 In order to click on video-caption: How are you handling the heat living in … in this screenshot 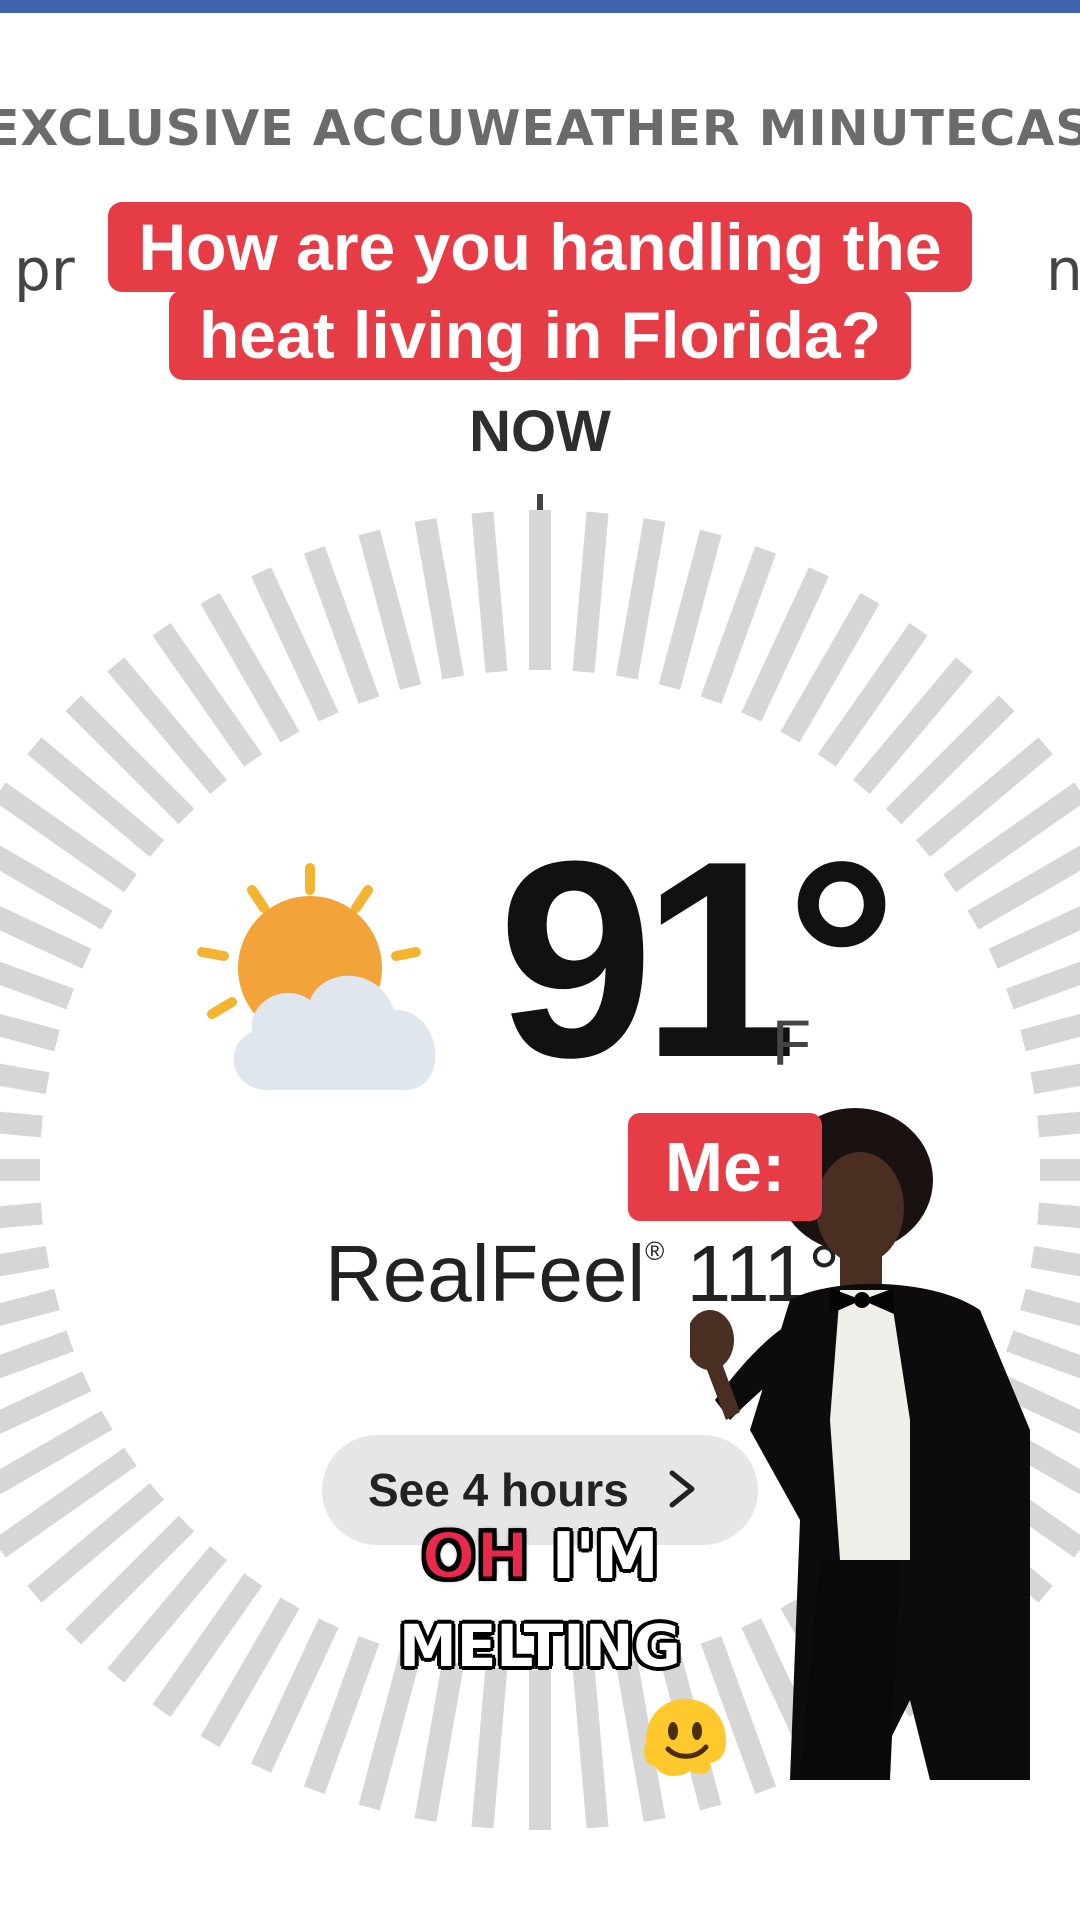, I will do `click(540, 291)`.